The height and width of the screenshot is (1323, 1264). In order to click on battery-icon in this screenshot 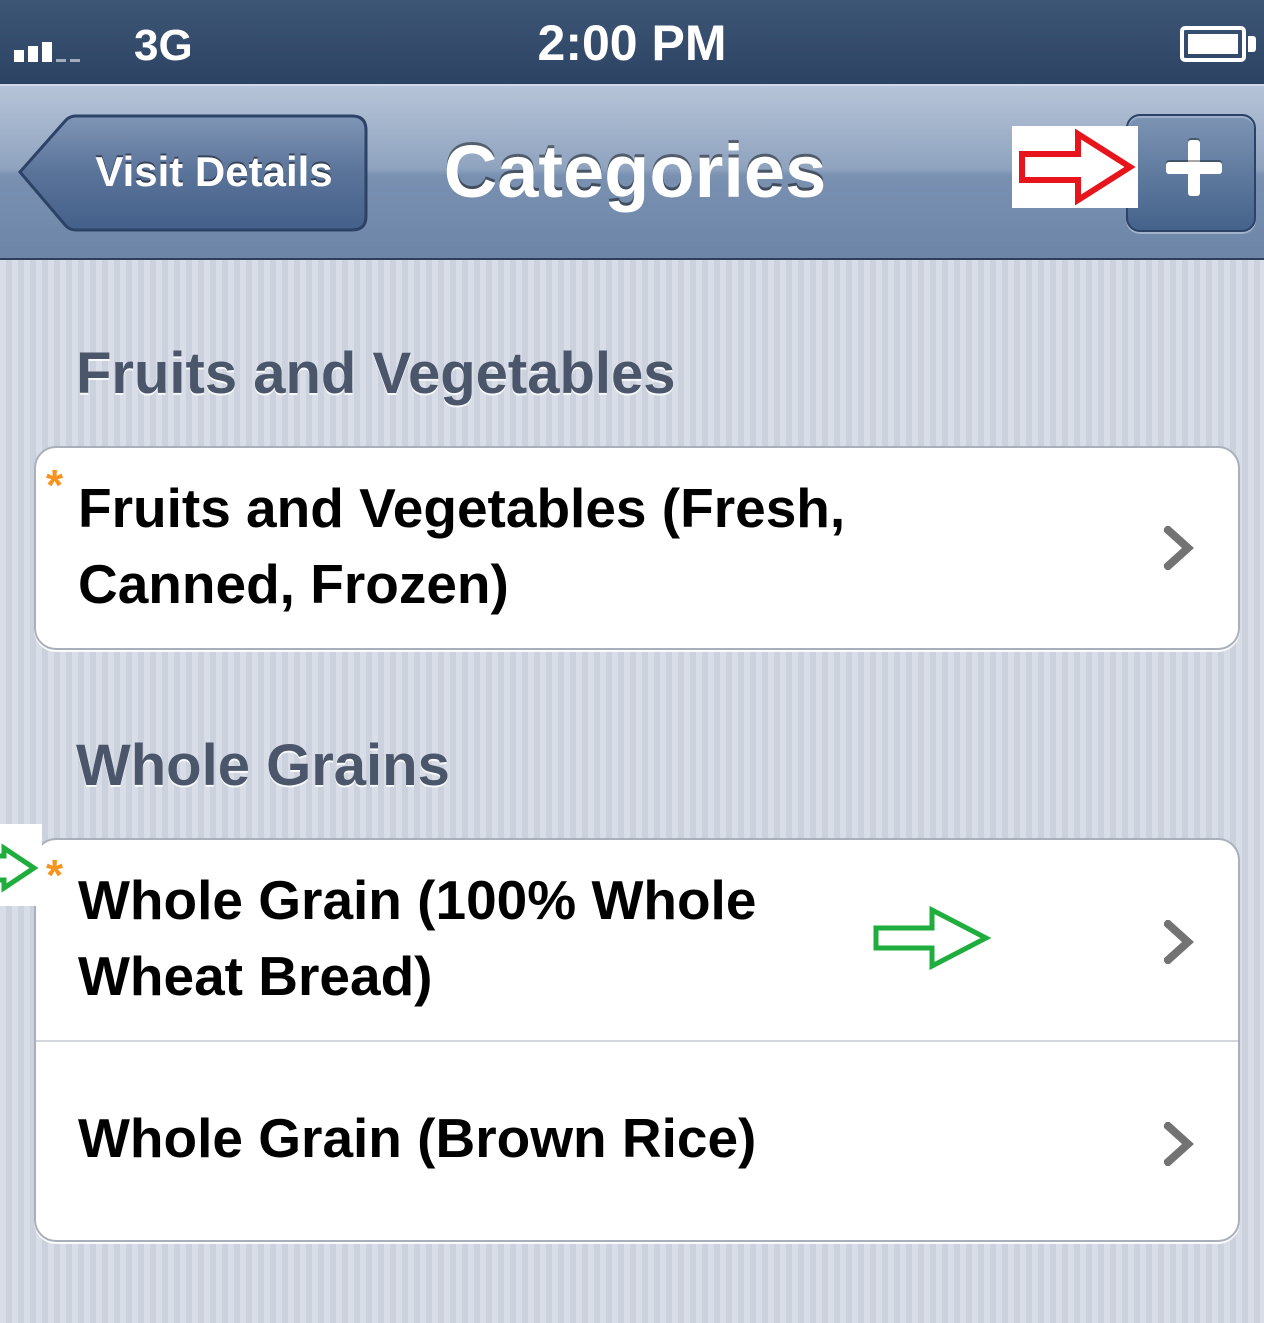, I will do `click(1218, 44)`.